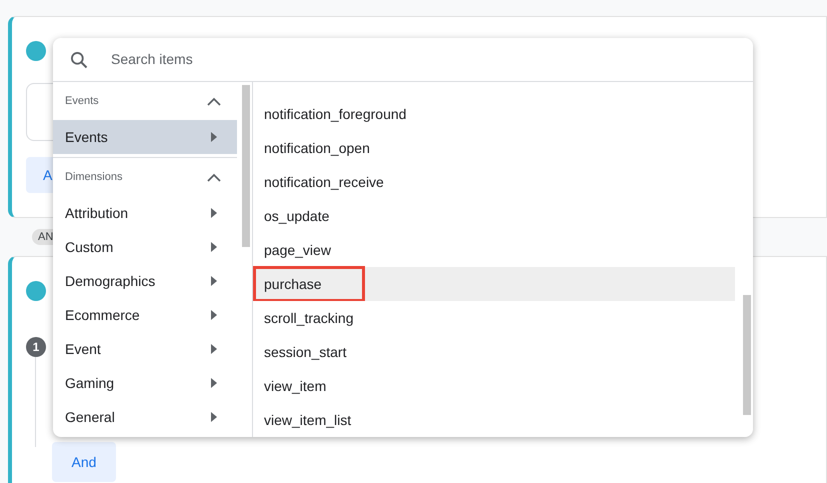 This screenshot has width=827, height=483. Describe the element at coordinates (93, 177) in the screenshot. I see `group-header: Dimensions` at that location.